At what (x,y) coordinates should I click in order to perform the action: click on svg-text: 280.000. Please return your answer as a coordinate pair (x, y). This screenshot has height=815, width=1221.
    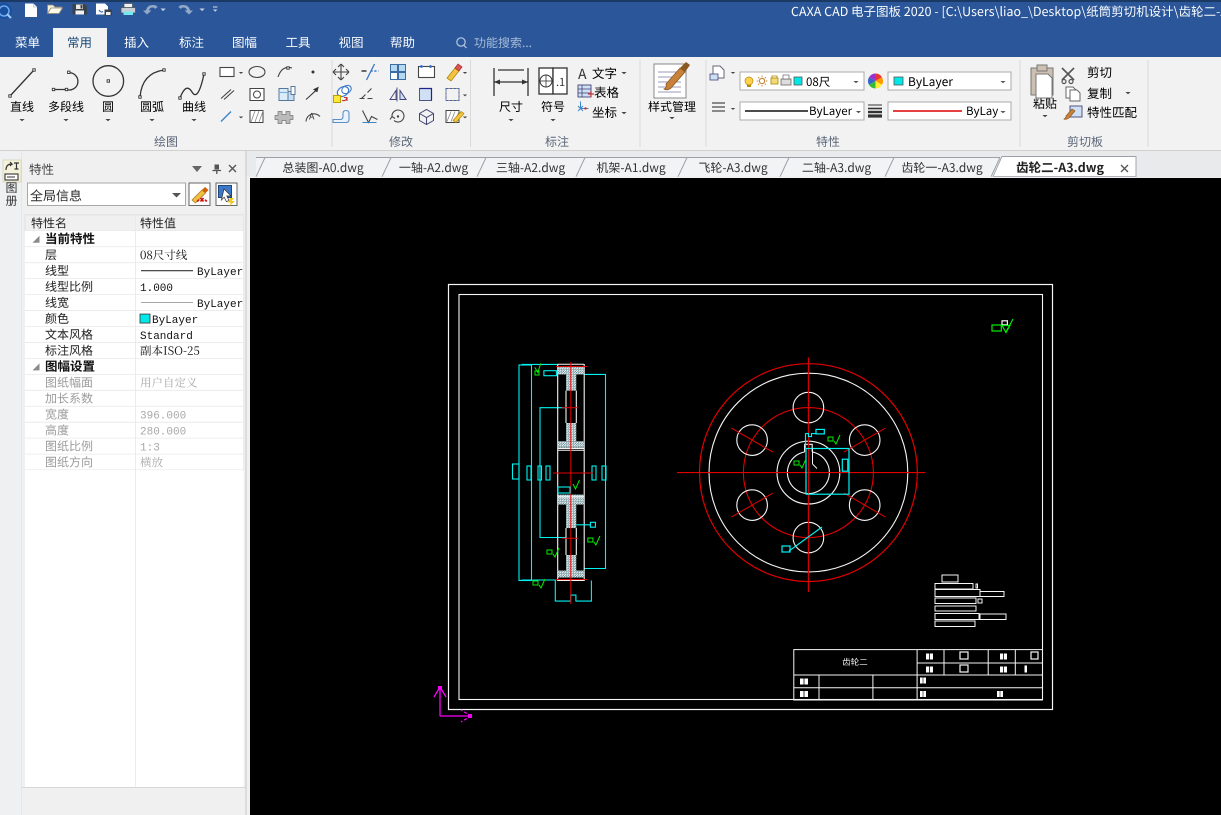
    Looking at the image, I should click on (163, 433).